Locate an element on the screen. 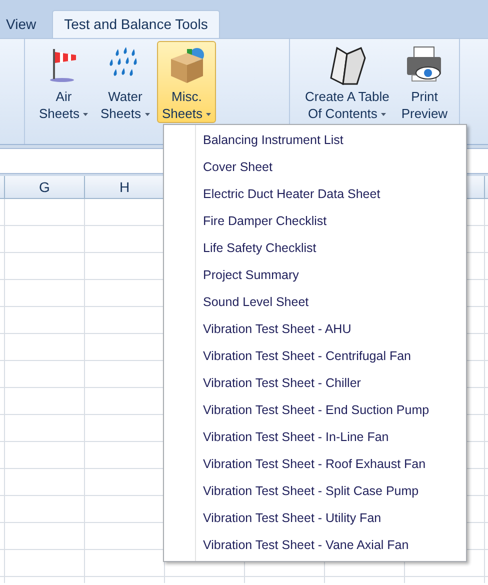  menu-item: Vibration Test Sheet - AHU is located at coordinates (315, 329).